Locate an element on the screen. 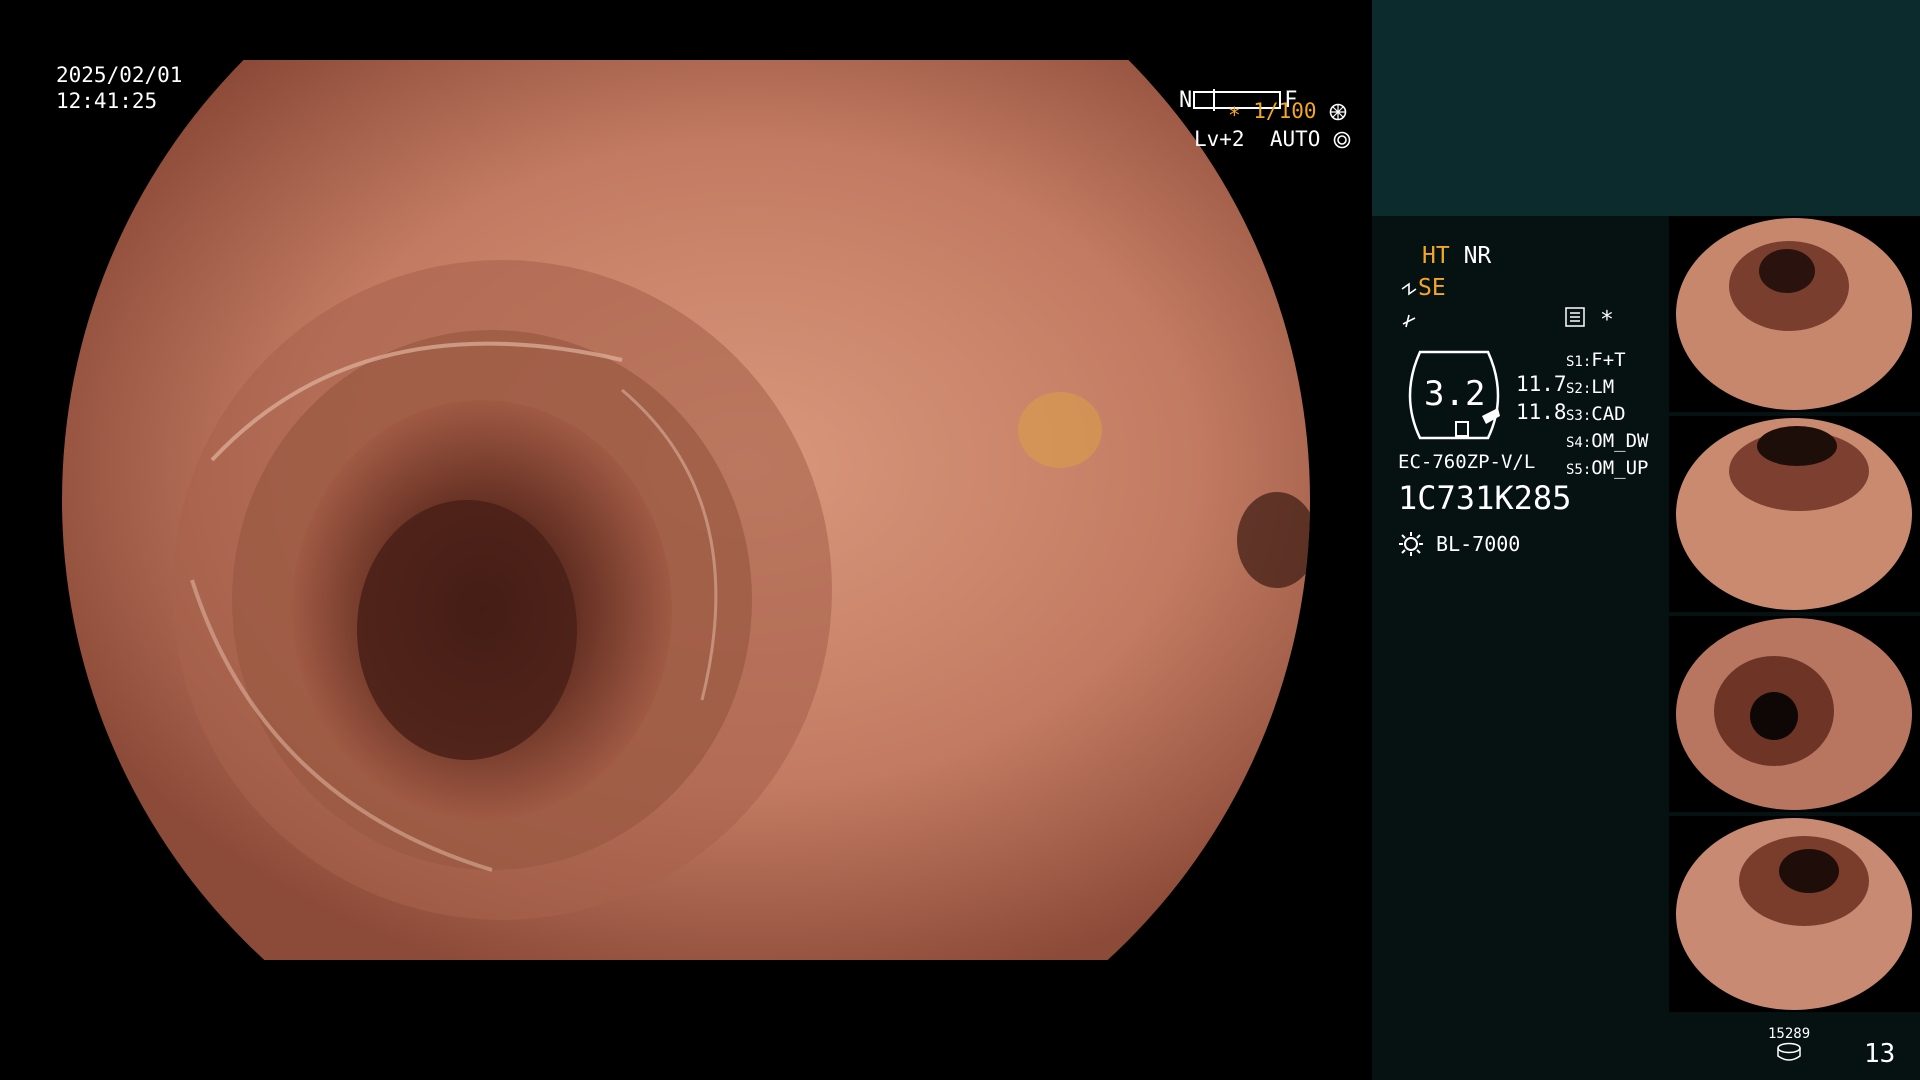 The height and width of the screenshot is (1080, 1920). light-source-model: BL-7000 is located at coordinates (1478, 544).